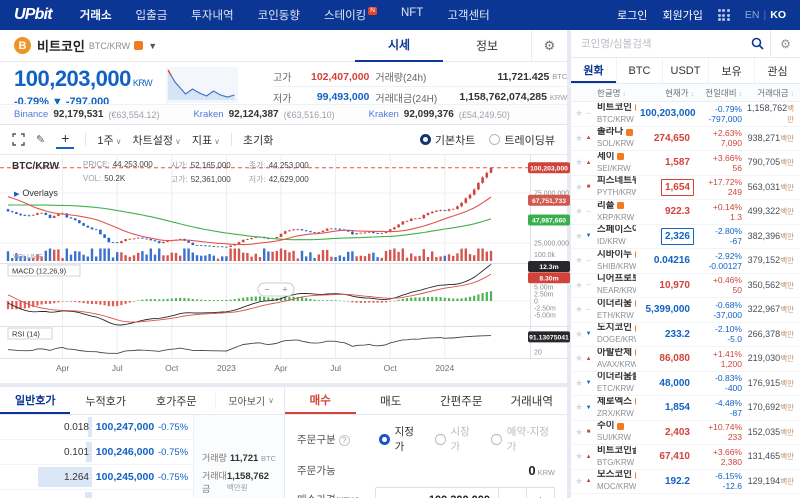 The width and height of the screenshot is (800, 498). What do you see at coordinates (157, 140) in the screenshot?
I see `chart-settings-dropdown: 차트설정 ∨` at bounding box center [157, 140].